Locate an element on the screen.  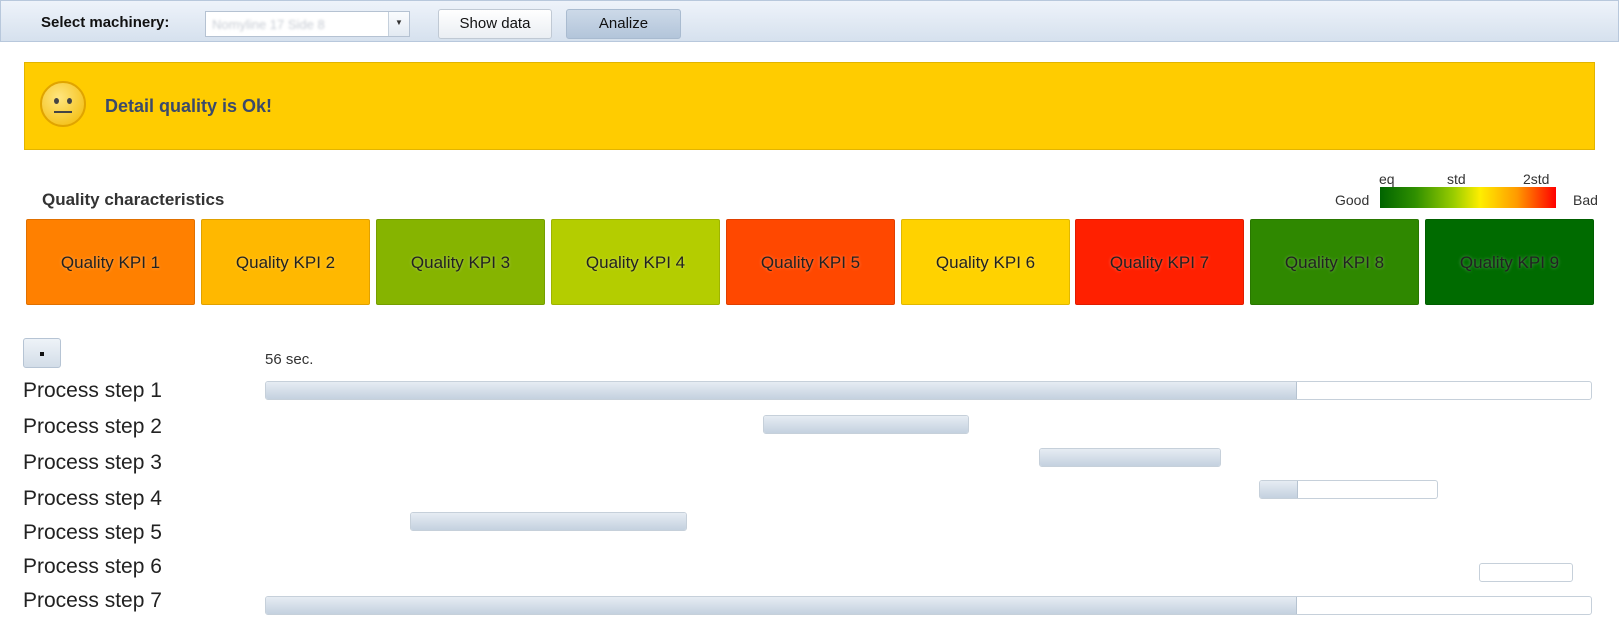
machinery-select: Nomyline 17 Side 8 ▼ is located at coordinates (307, 24).